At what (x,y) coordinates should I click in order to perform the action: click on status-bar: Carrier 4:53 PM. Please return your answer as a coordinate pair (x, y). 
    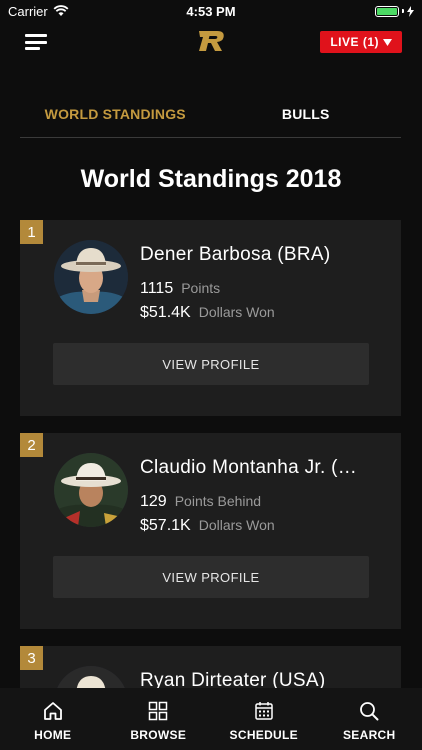
    Looking at the image, I should click on (211, 11).